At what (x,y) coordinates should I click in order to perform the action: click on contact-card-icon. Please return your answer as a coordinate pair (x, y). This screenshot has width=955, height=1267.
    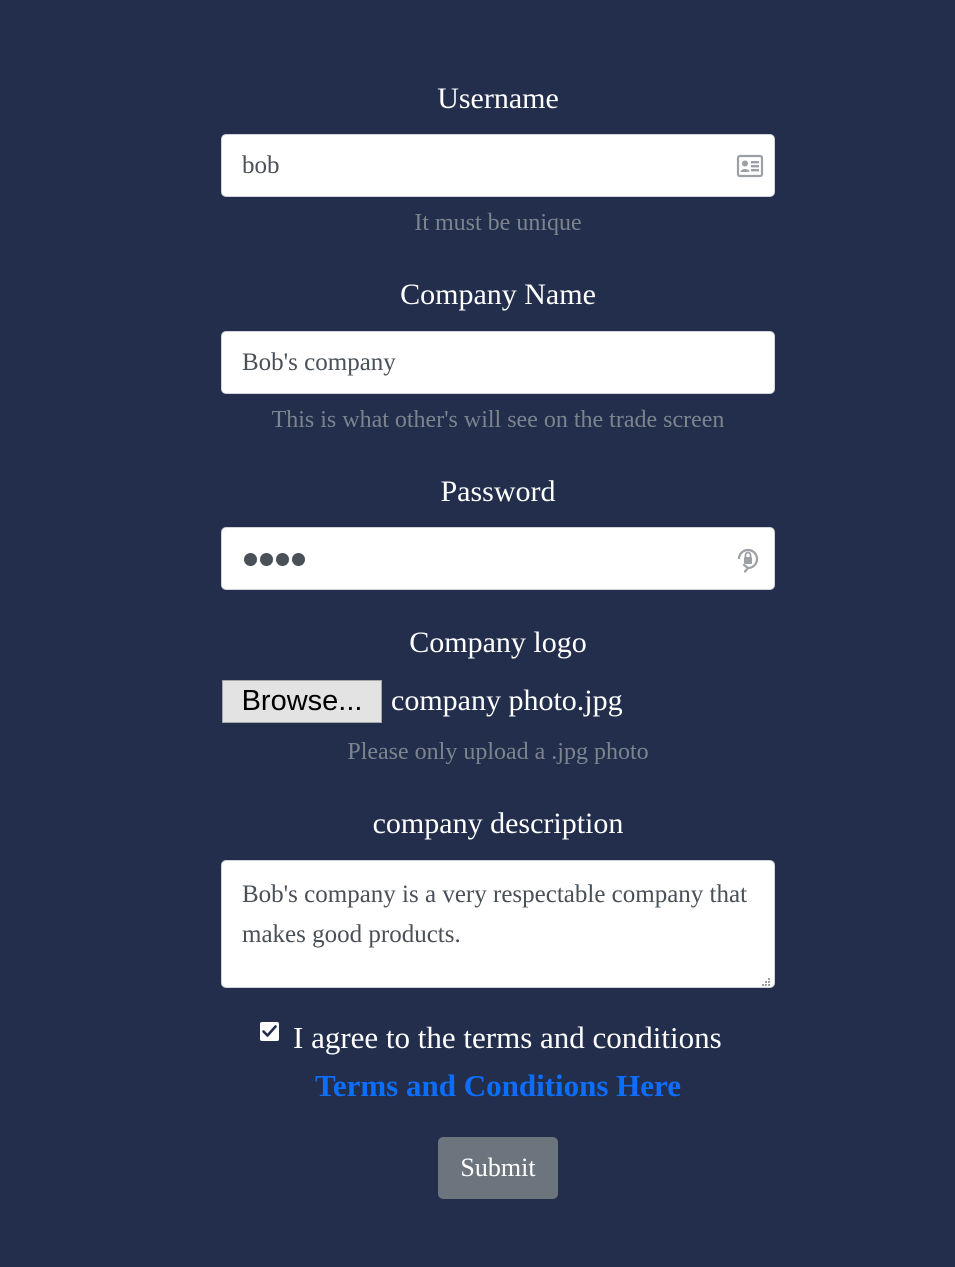
    Looking at the image, I should click on (750, 166).